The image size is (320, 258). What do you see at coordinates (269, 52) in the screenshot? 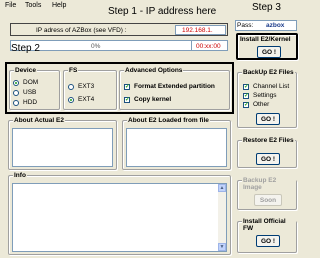
I see `install-kernel-go-button: GO !` at bounding box center [269, 52].